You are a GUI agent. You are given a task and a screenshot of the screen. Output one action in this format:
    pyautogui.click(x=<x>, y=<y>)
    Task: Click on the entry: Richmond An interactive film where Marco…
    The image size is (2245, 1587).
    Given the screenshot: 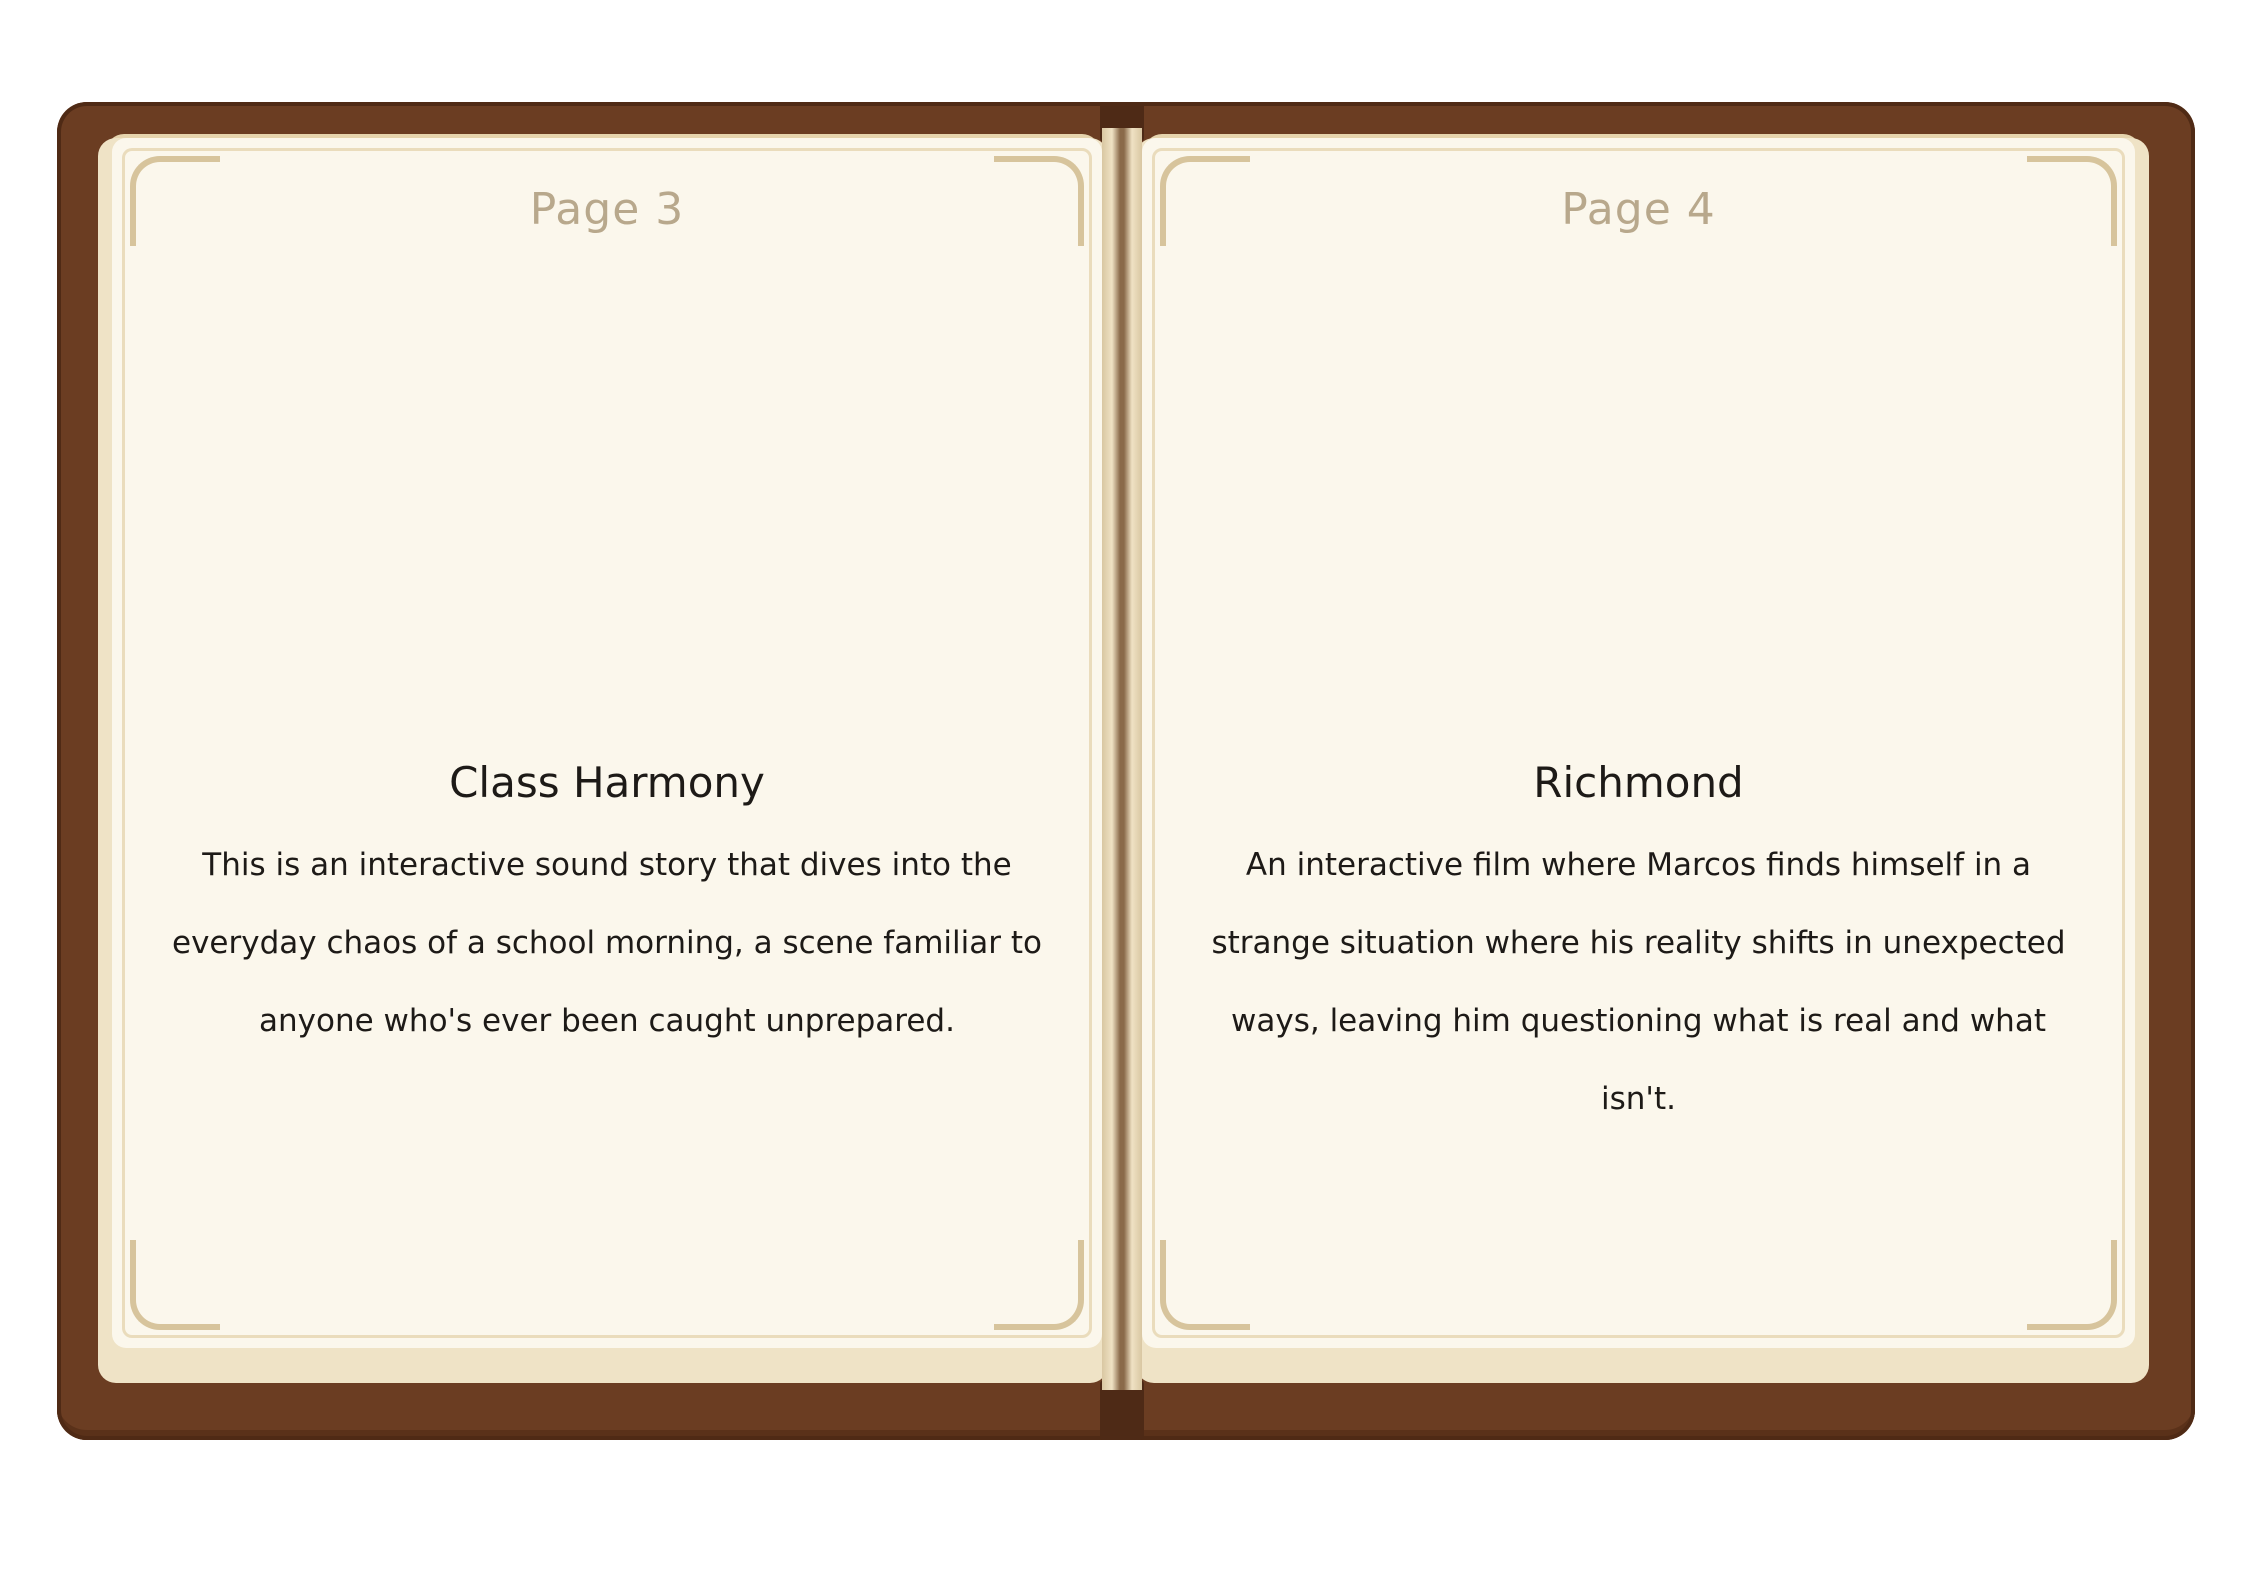 What is the action you would take?
    pyautogui.click(x=1638, y=948)
    